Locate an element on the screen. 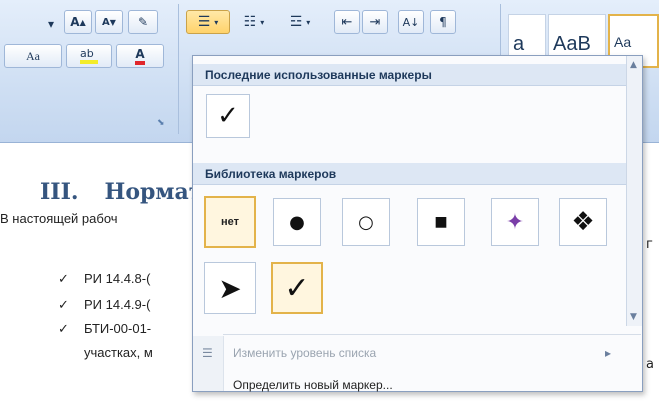  highlighter-icon: ab is located at coordinates (89, 56).